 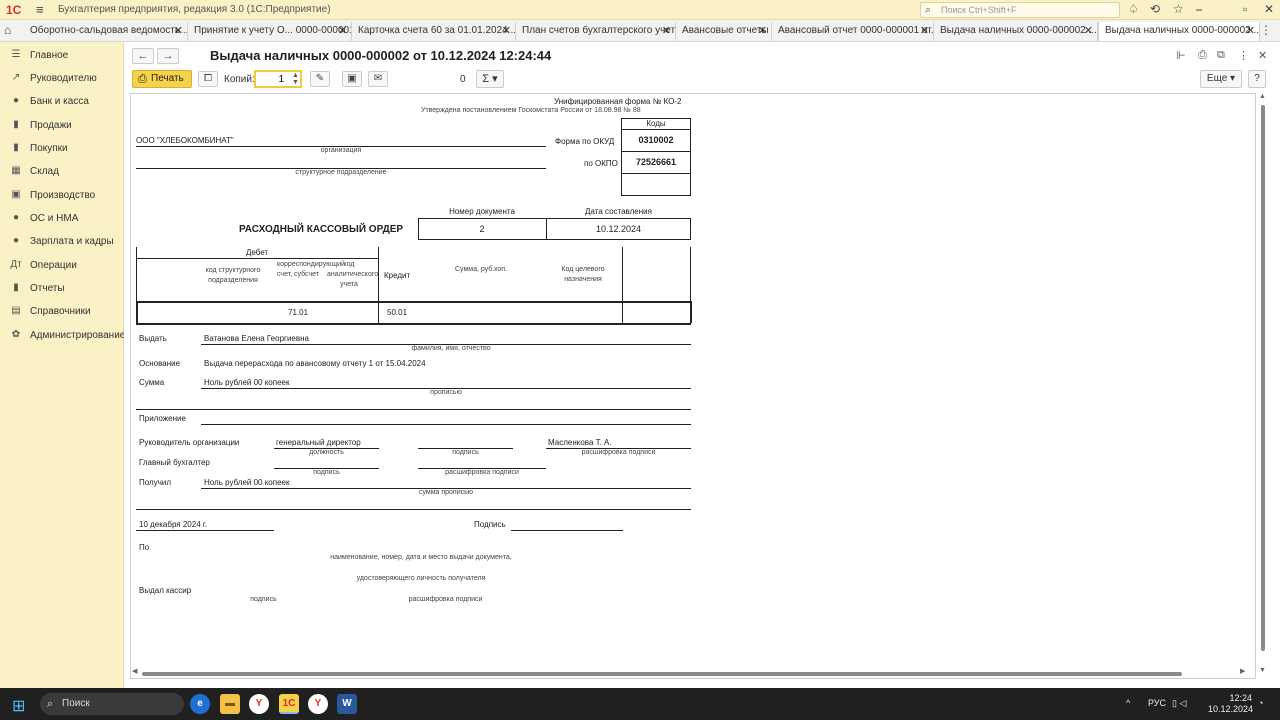 I want to click on tab-chart-of-accounts: План счетов бухгалтерского учета ✕, so click(x=596, y=31).